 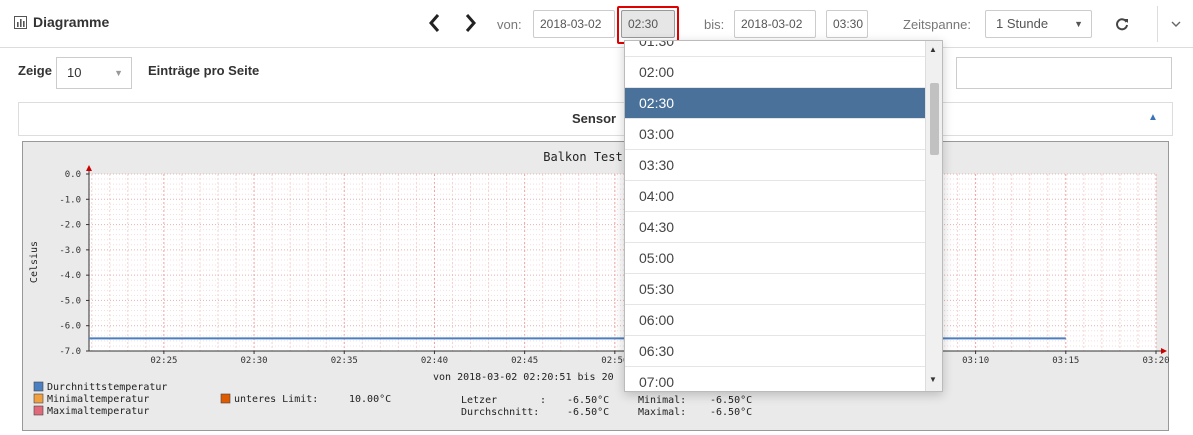 What do you see at coordinates (70, 226) in the screenshot?
I see `y-tick-label: -2.0` at bounding box center [70, 226].